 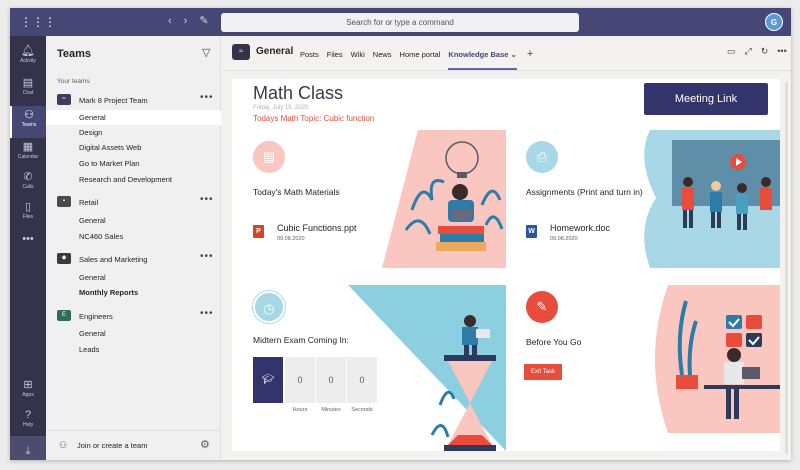 I want to click on page-title: Math Class, so click(x=298, y=93).